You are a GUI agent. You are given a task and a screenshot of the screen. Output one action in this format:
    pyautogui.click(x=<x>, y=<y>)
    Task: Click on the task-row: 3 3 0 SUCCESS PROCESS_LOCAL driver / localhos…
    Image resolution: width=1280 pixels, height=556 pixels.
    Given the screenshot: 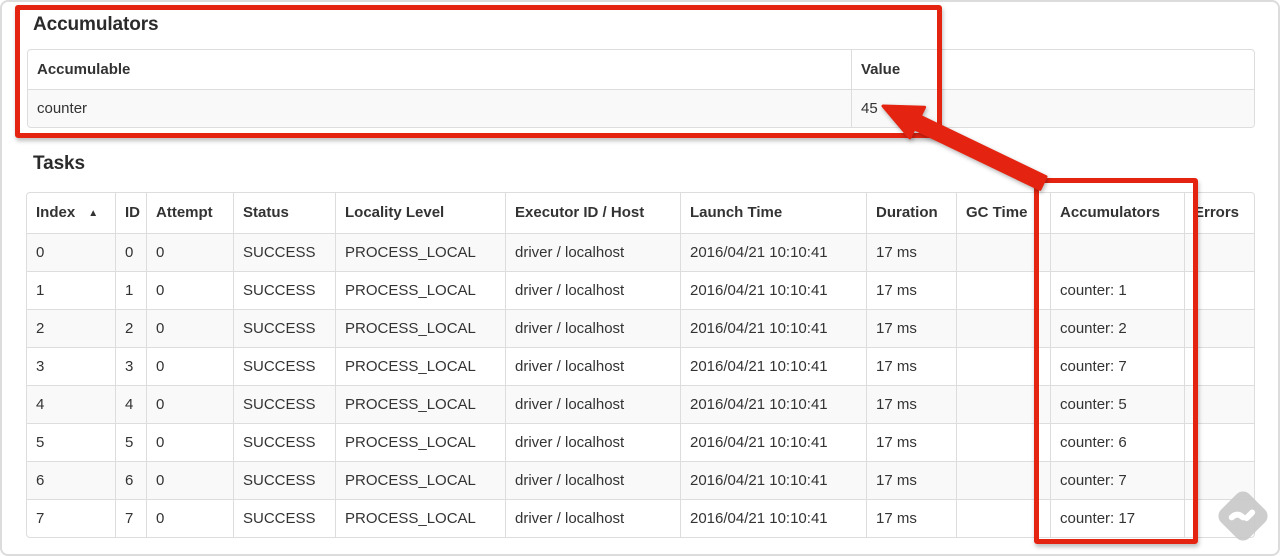 What is the action you would take?
    pyautogui.click(x=640, y=366)
    